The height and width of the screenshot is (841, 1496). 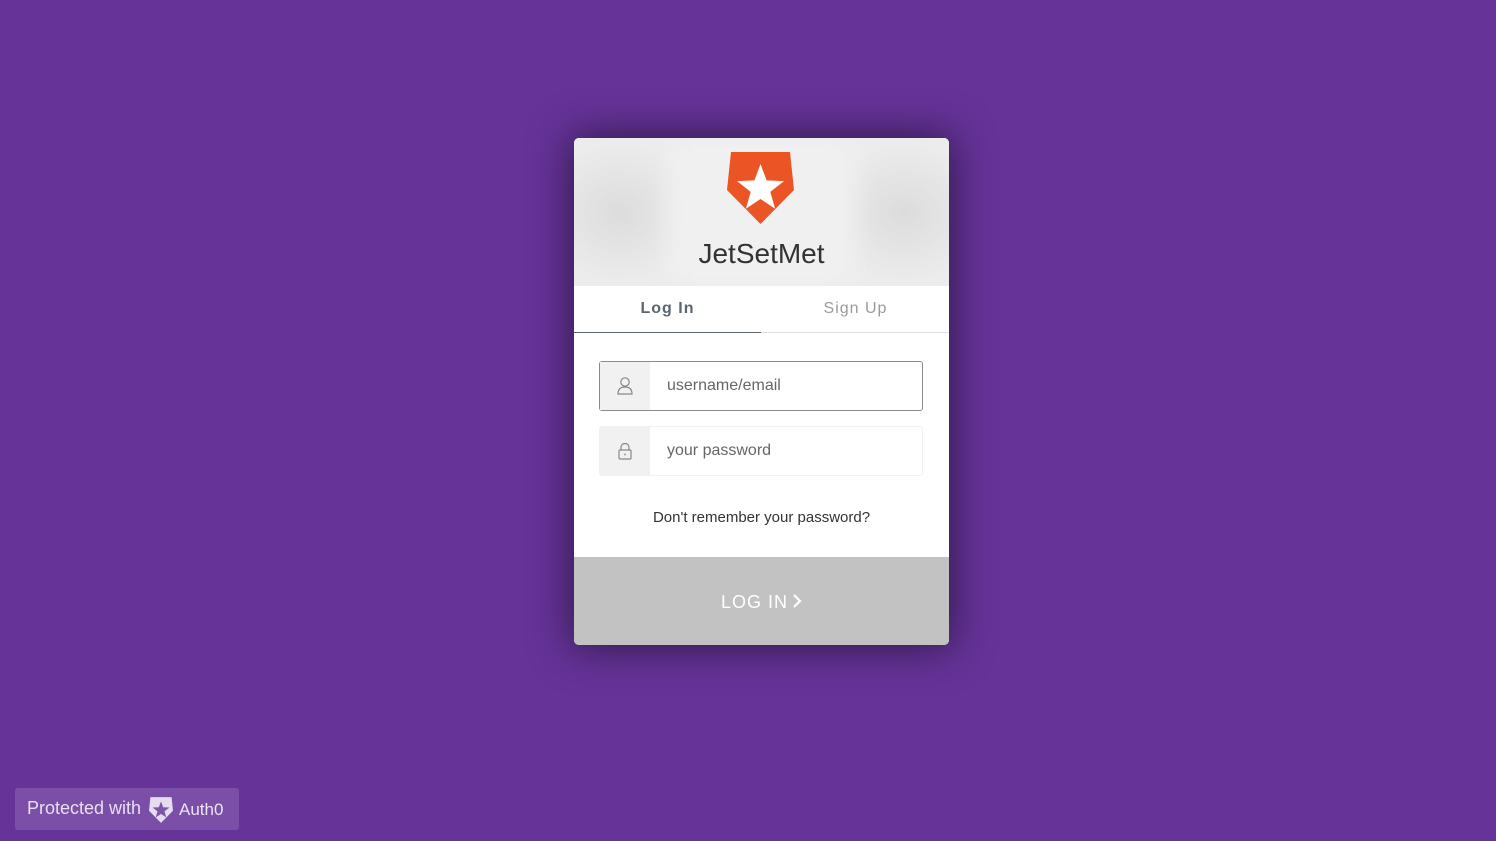 I want to click on auth0-shield-star-icon, so click(x=760, y=188).